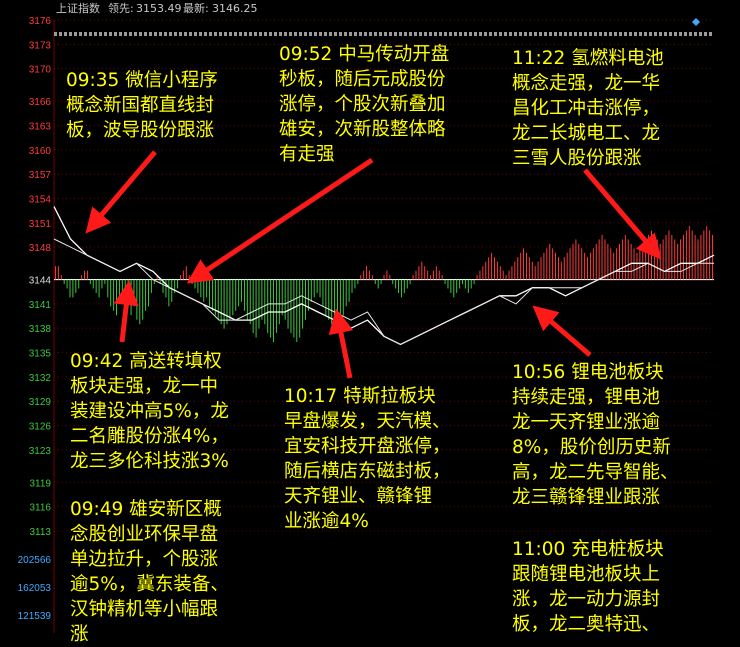  What do you see at coordinates (384, 27) in the screenshot?
I see `top-dotted-bar` at bounding box center [384, 27].